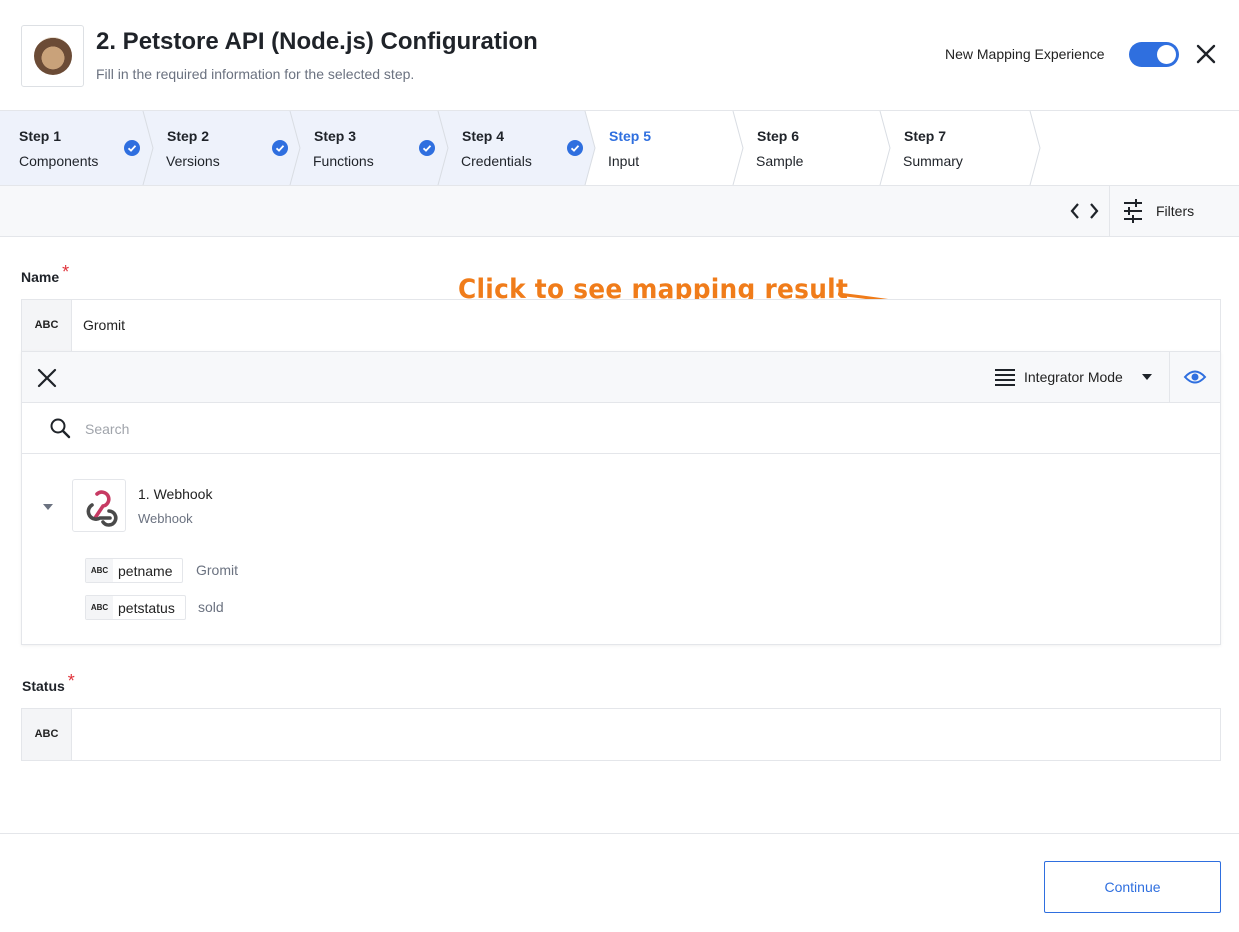  I want to click on step-number: Step 2, so click(188, 136).